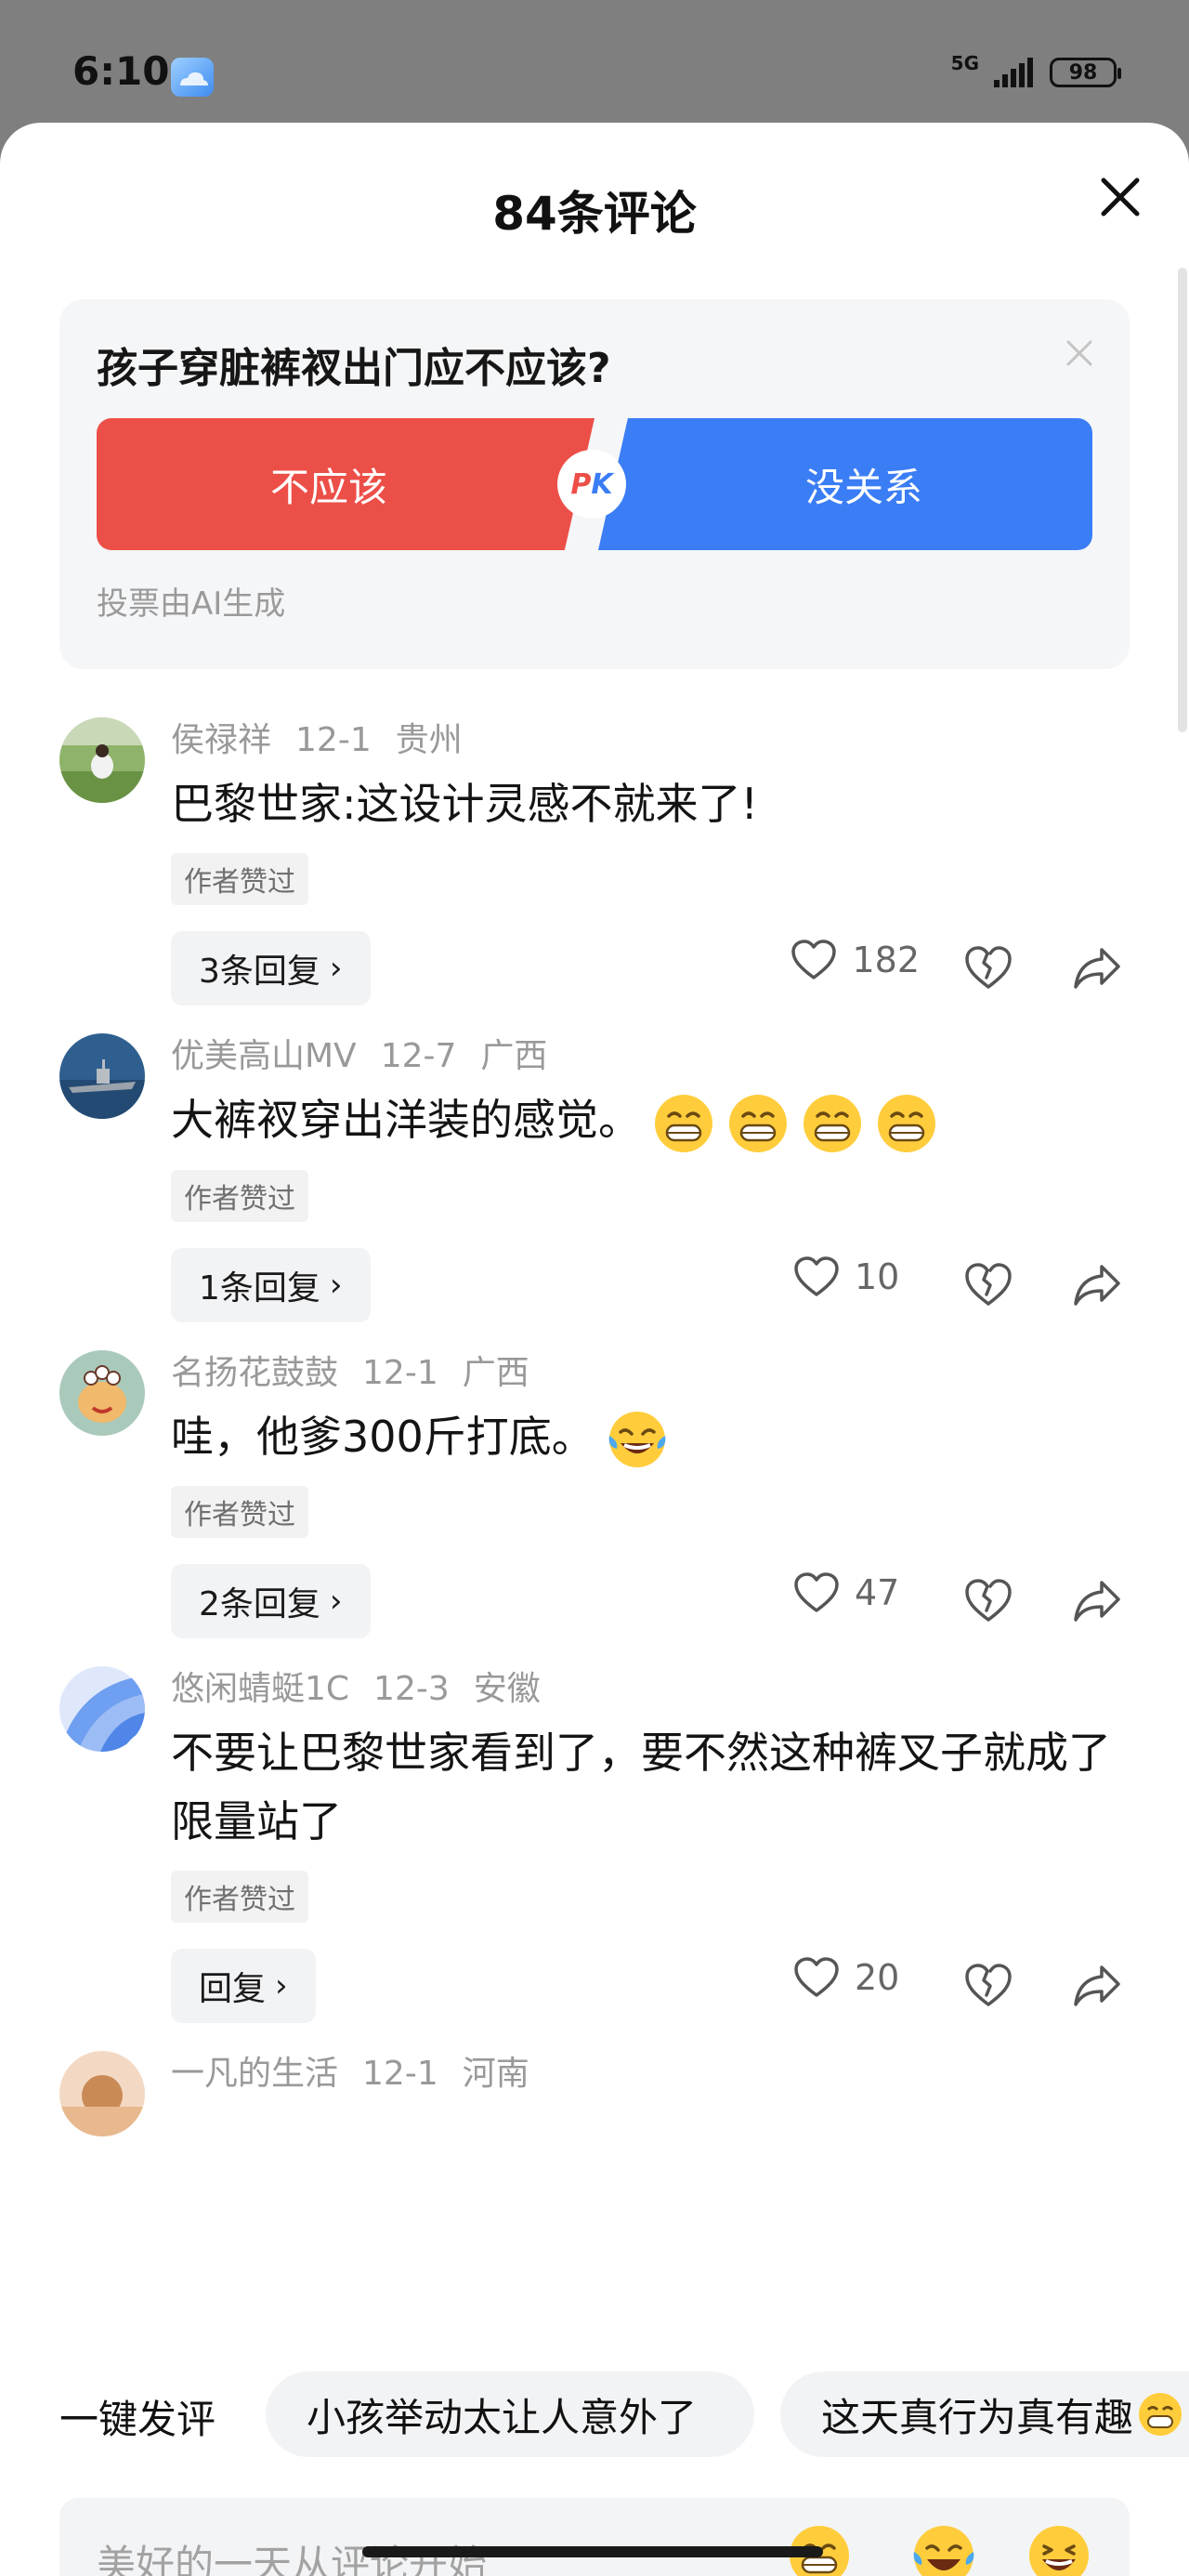 This screenshot has width=1189, height=2576. I want to click on scrollbar, so click(1182, 500).